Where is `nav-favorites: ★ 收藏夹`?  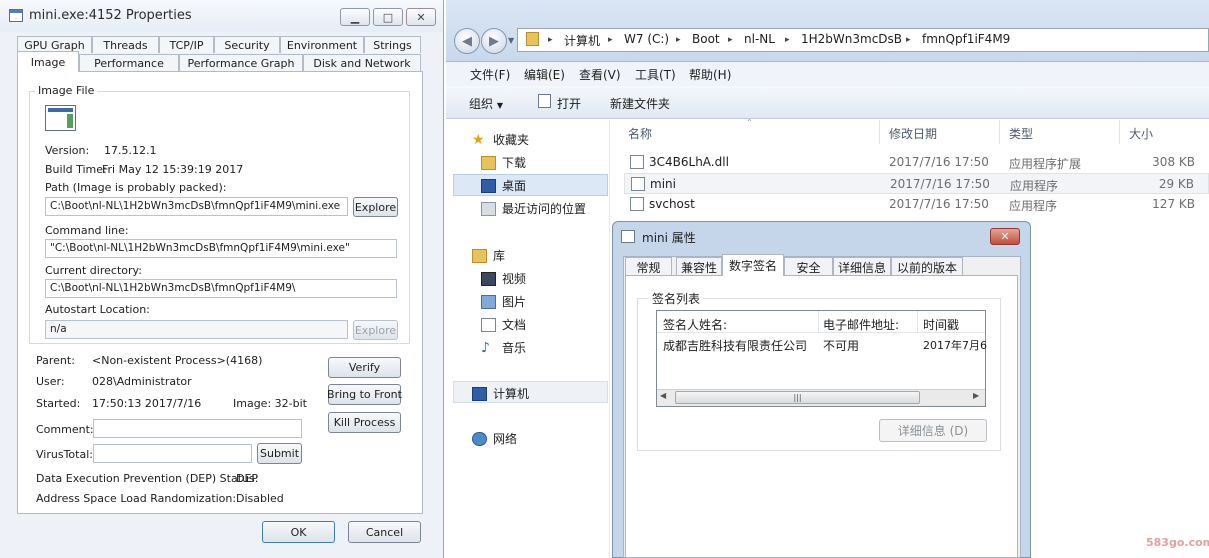
nav-favorites: ★ 收藏夹 is located at coordinates (500, 139).